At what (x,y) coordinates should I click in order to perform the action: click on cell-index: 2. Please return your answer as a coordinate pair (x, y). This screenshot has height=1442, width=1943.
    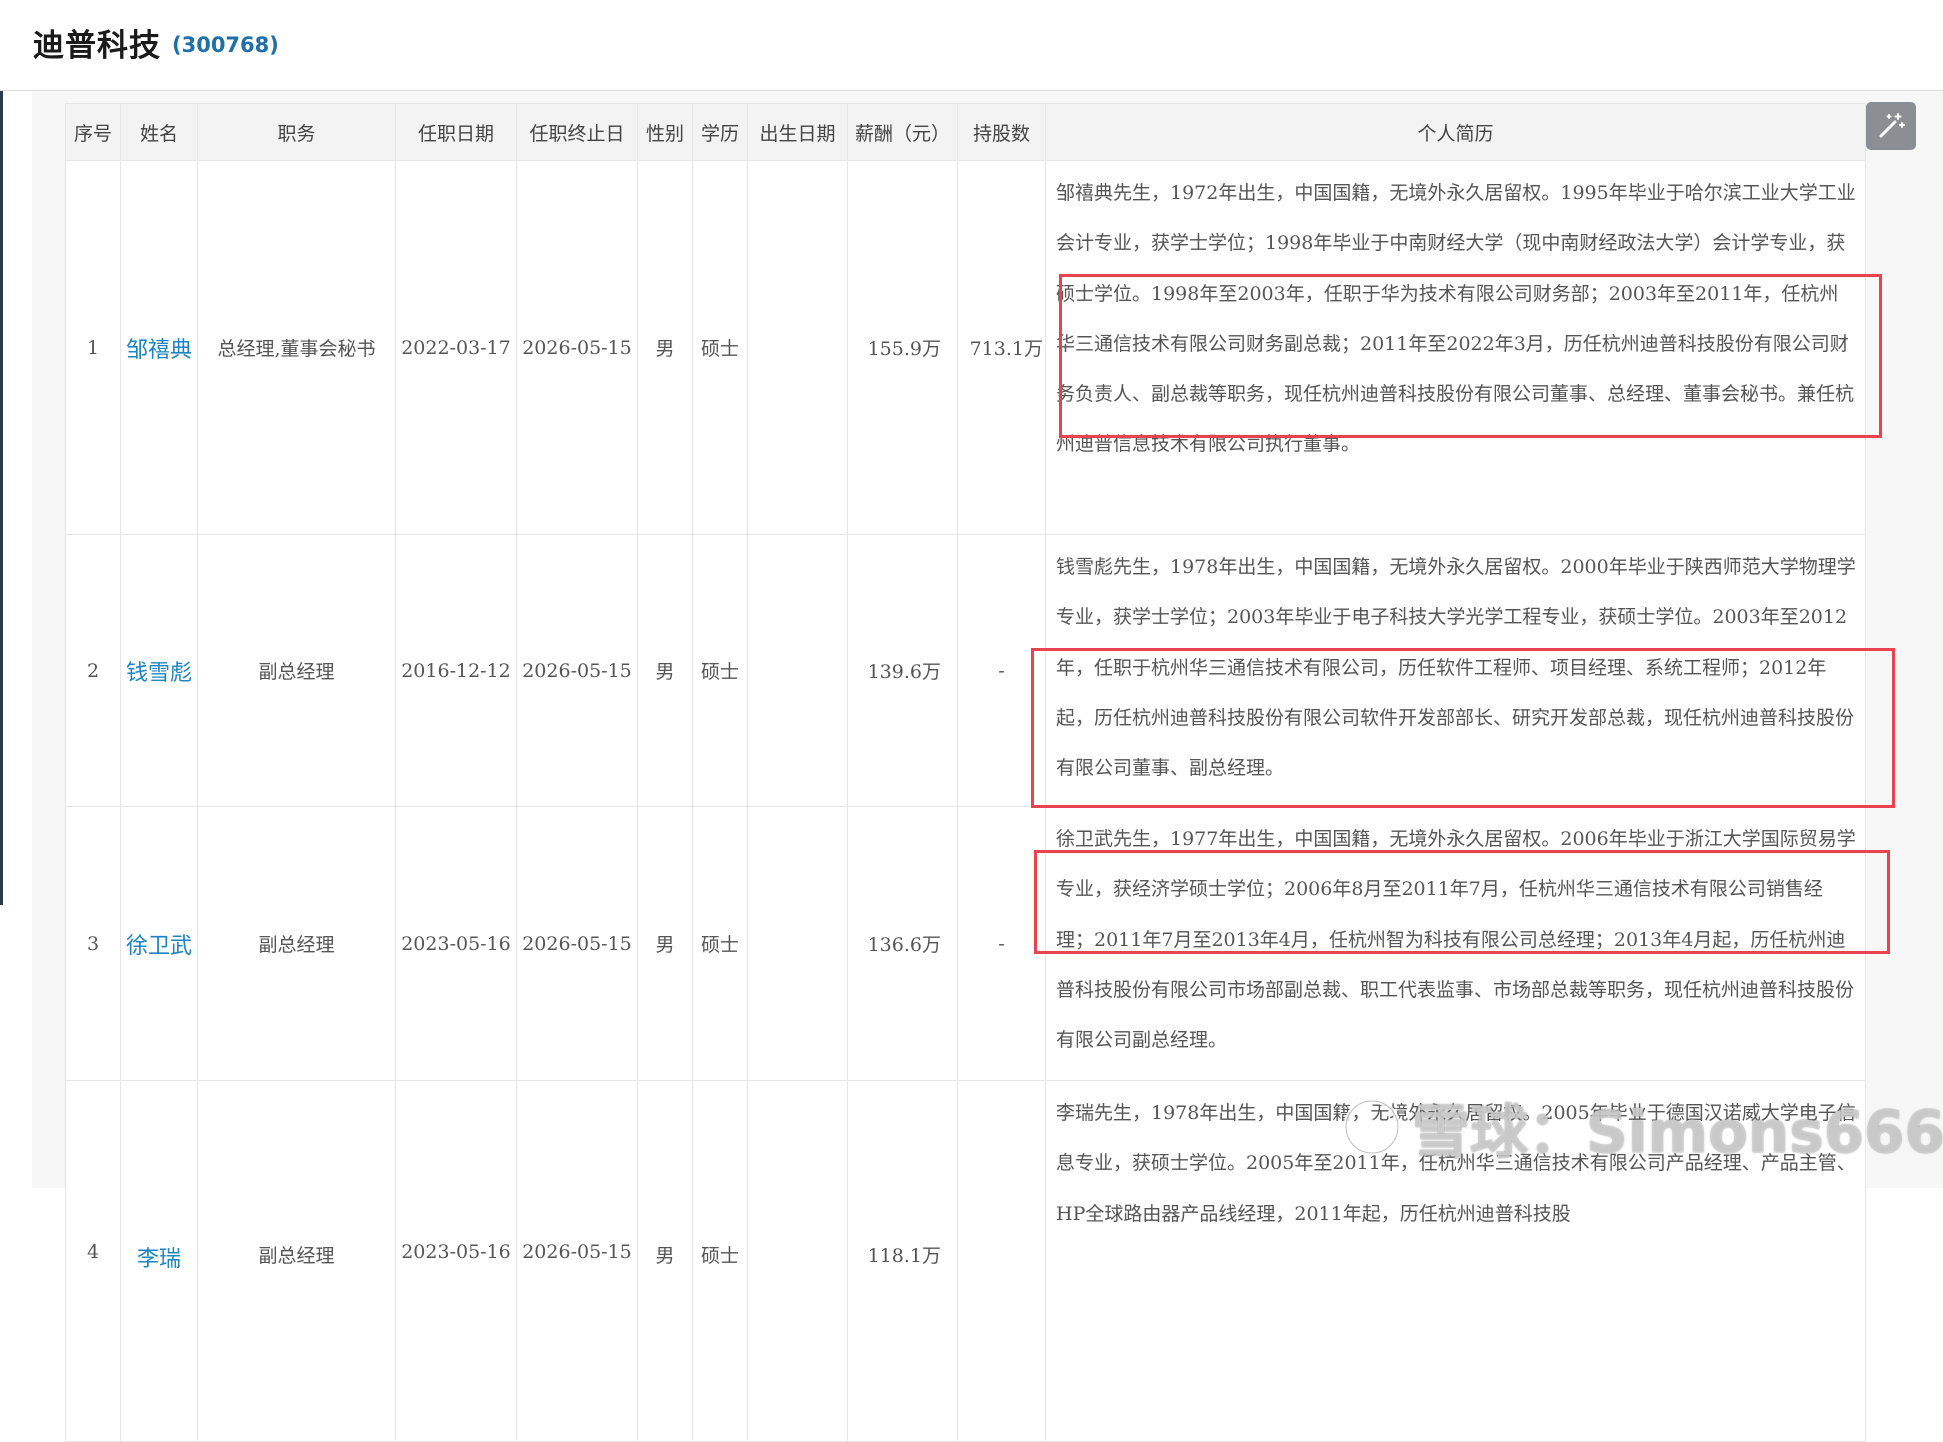
    Looking at the image, I should click on (93, 670).